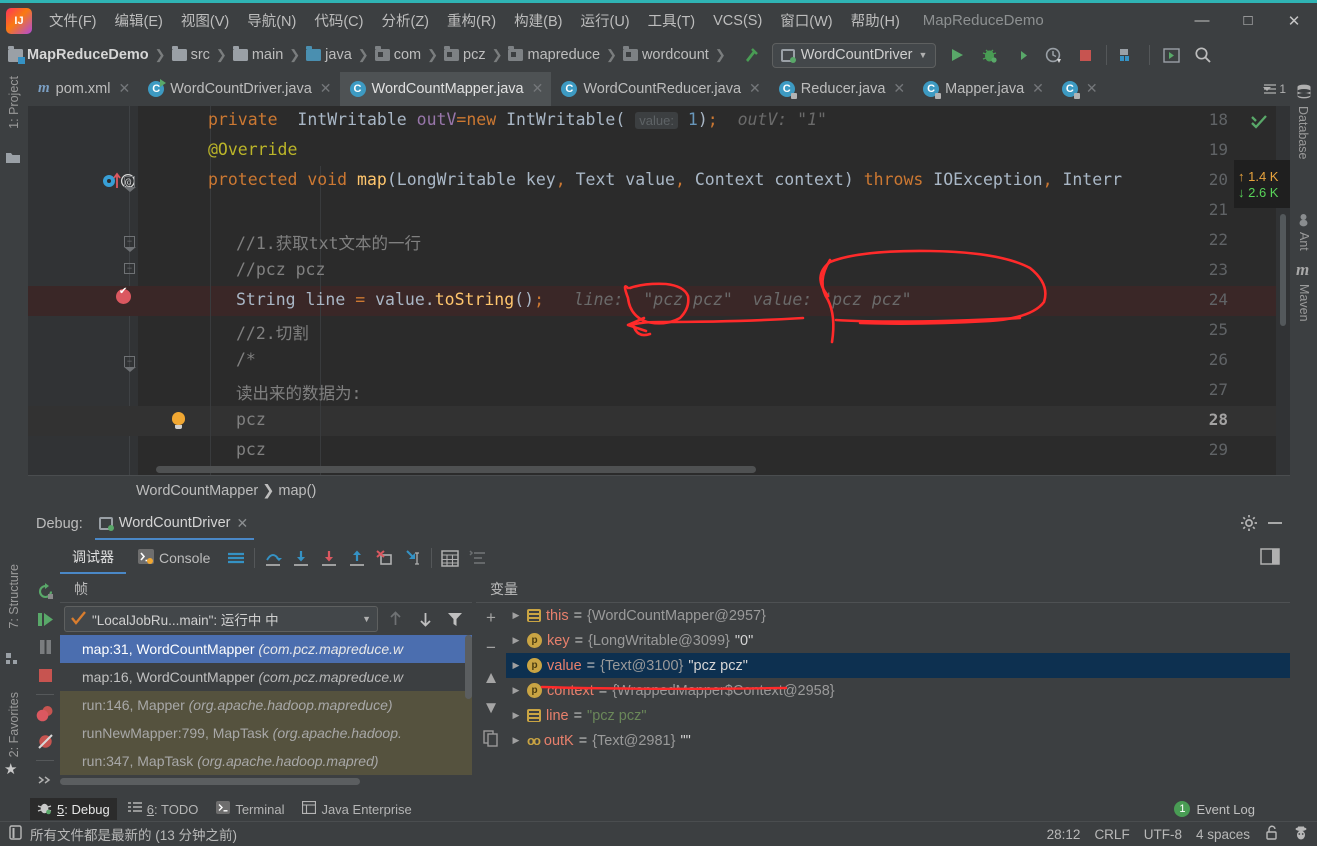 The image size is (1317, 846). What do you see at coordinates (297, 491) in the screenshot?
I see `breadcrumb-method: map()` at bounding box center [297, 491].